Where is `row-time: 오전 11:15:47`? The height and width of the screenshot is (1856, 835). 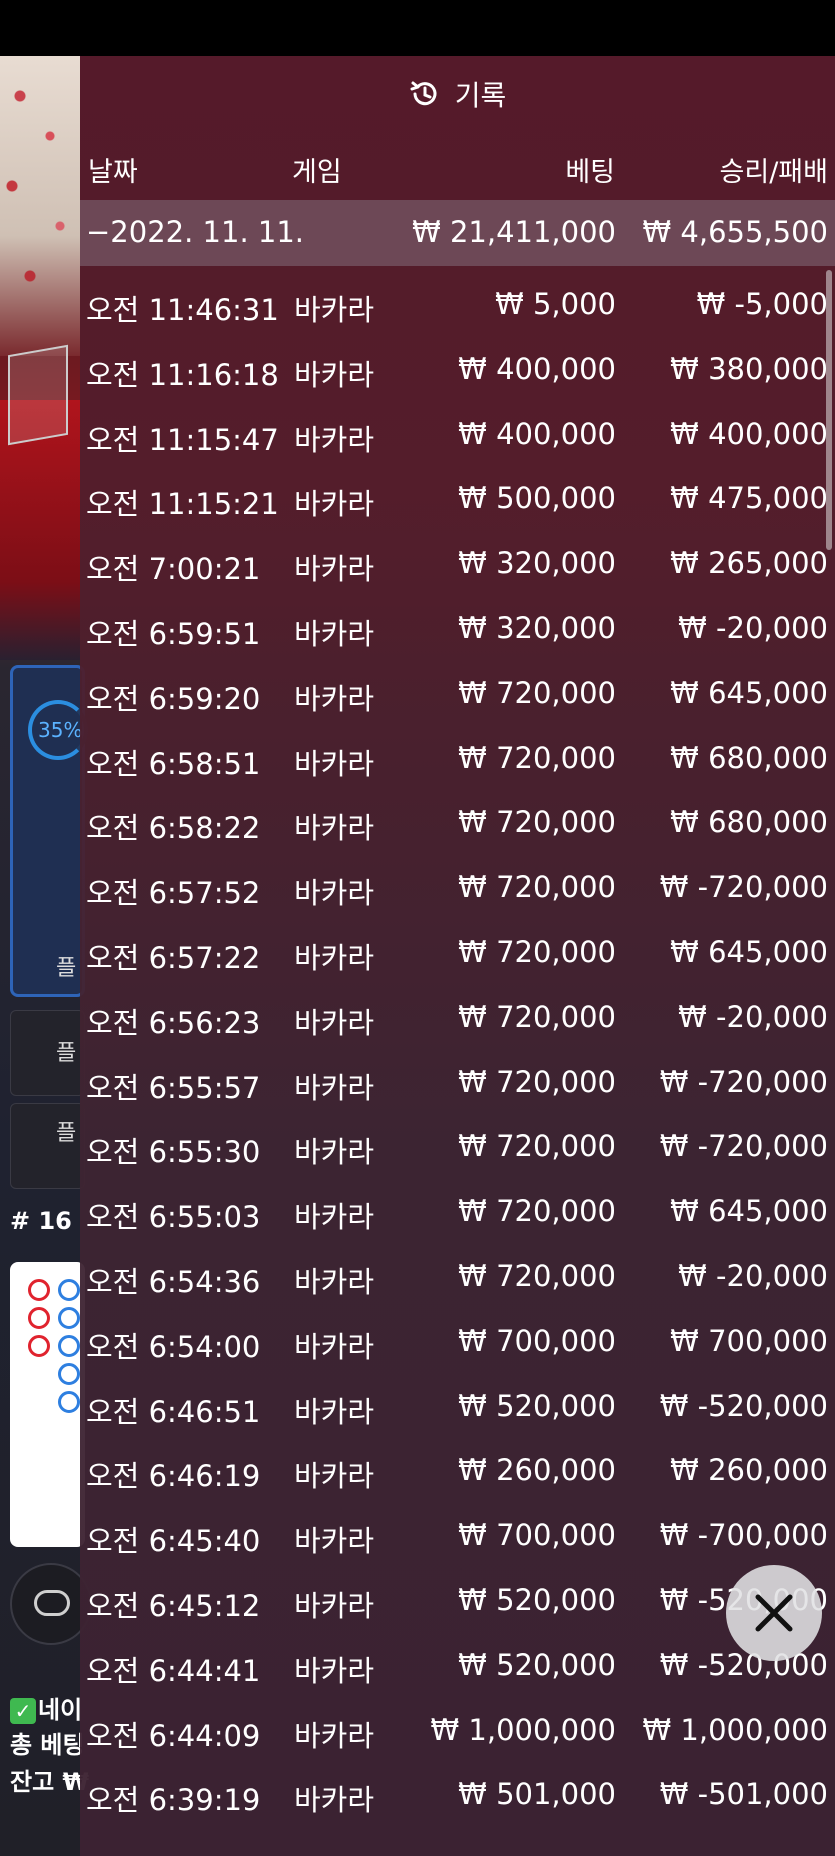
row-time: 오전 11:15:47 is located at coordinates (182, 440).